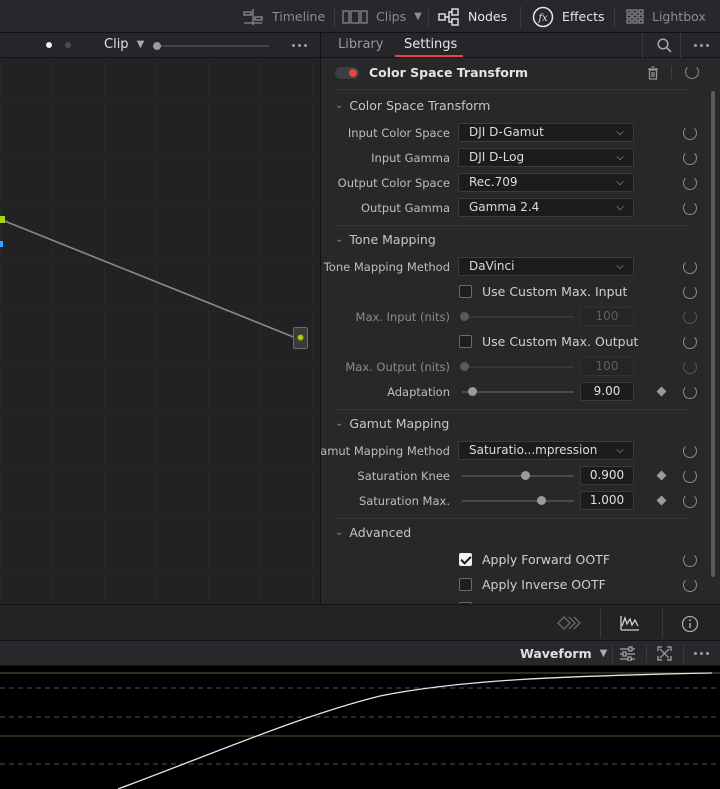 This screenshot has height=789, width=720. Describe the element at coordinates (603, 653) in the screenshot. I see `chevron-down-icon: ▼` at that location.